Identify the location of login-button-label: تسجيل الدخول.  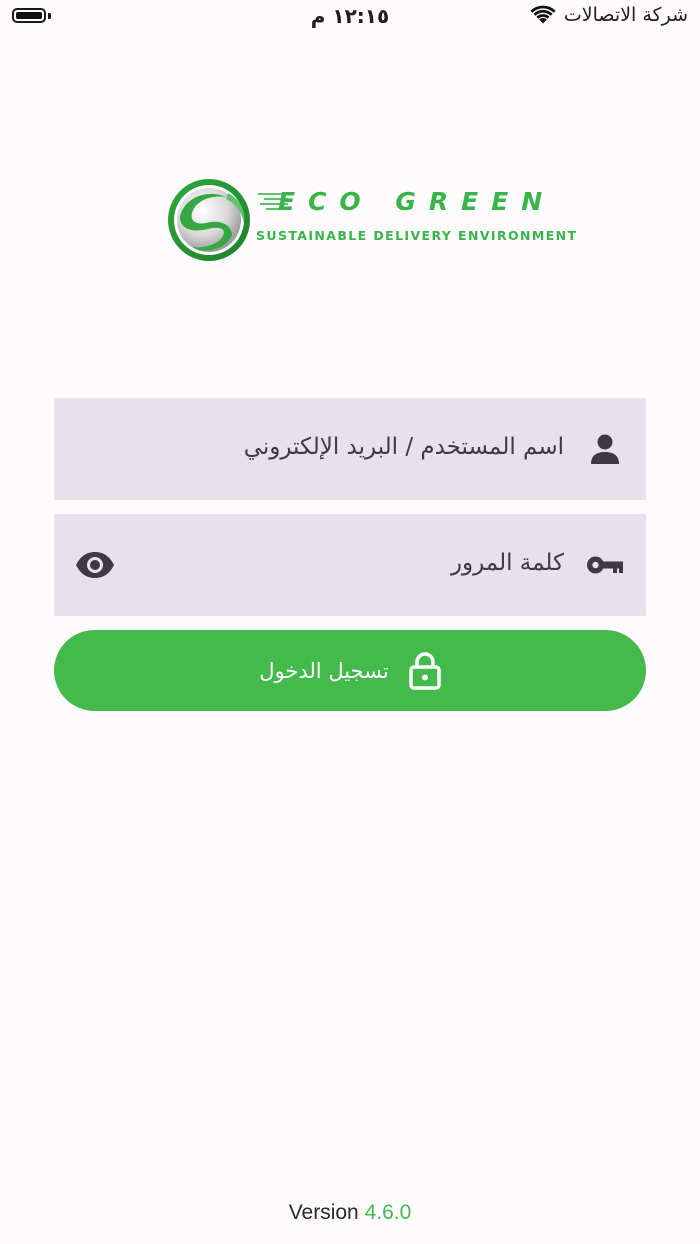
(324, 670).